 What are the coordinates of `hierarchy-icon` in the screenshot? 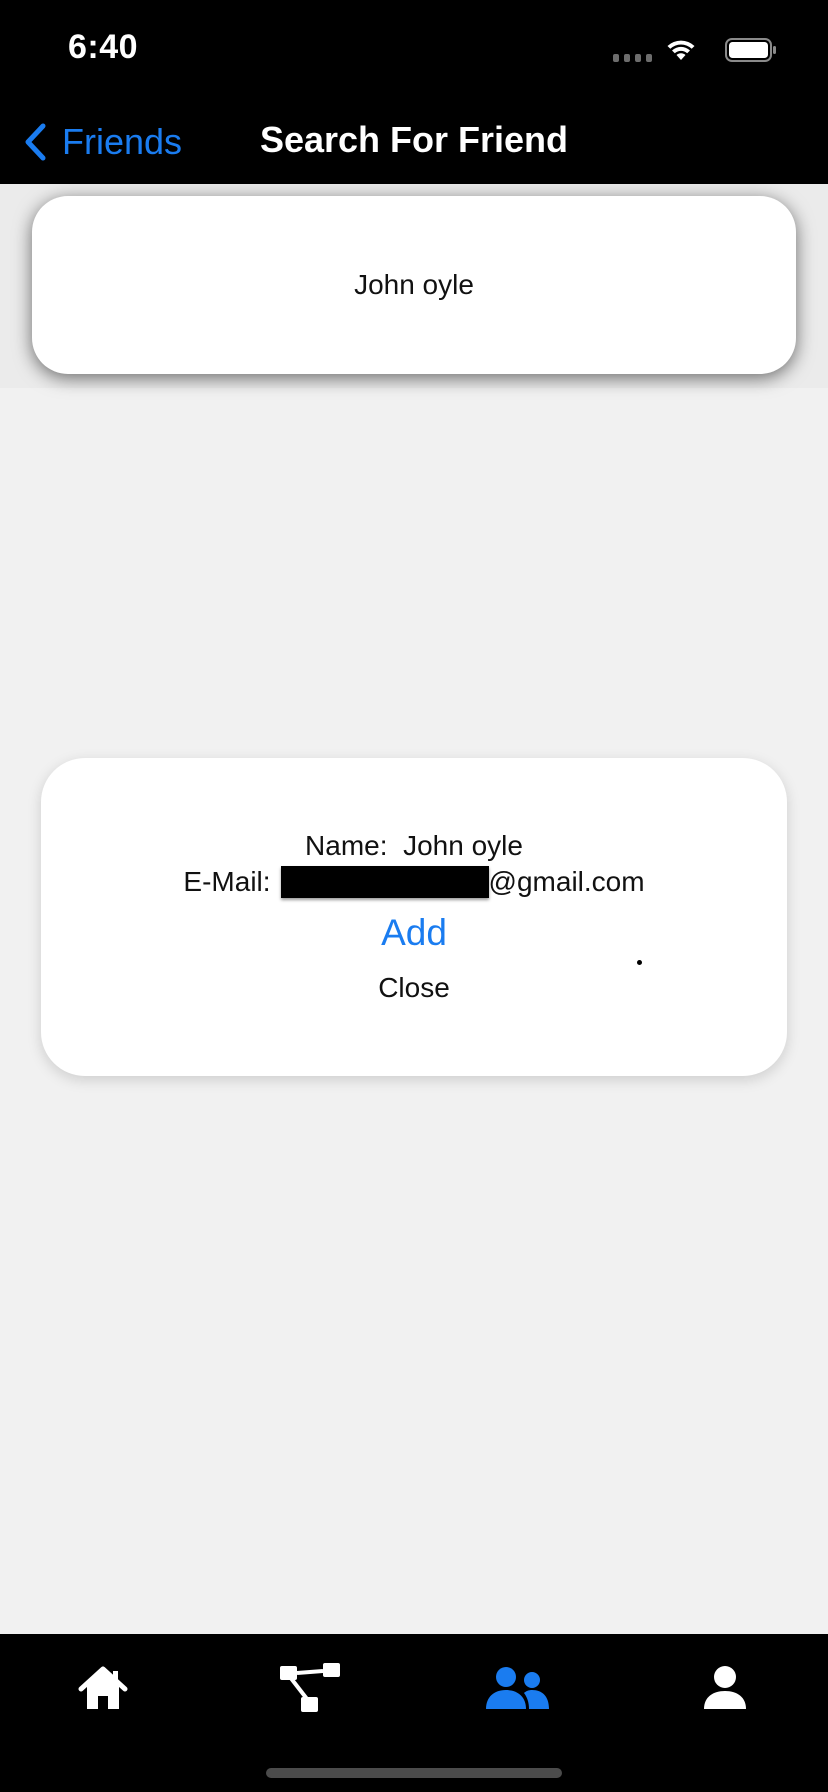 It's located at (310, 1687).